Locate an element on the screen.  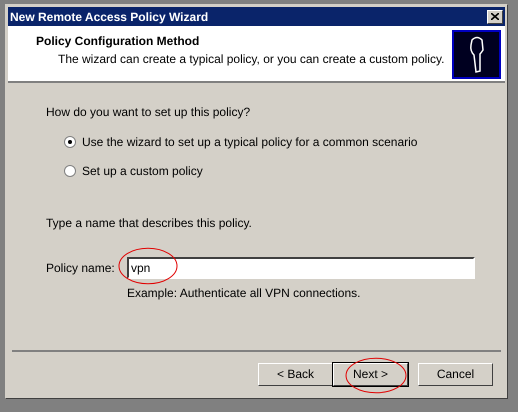
radio-option: Set up a custom policy is located at coordinates (274, 171).